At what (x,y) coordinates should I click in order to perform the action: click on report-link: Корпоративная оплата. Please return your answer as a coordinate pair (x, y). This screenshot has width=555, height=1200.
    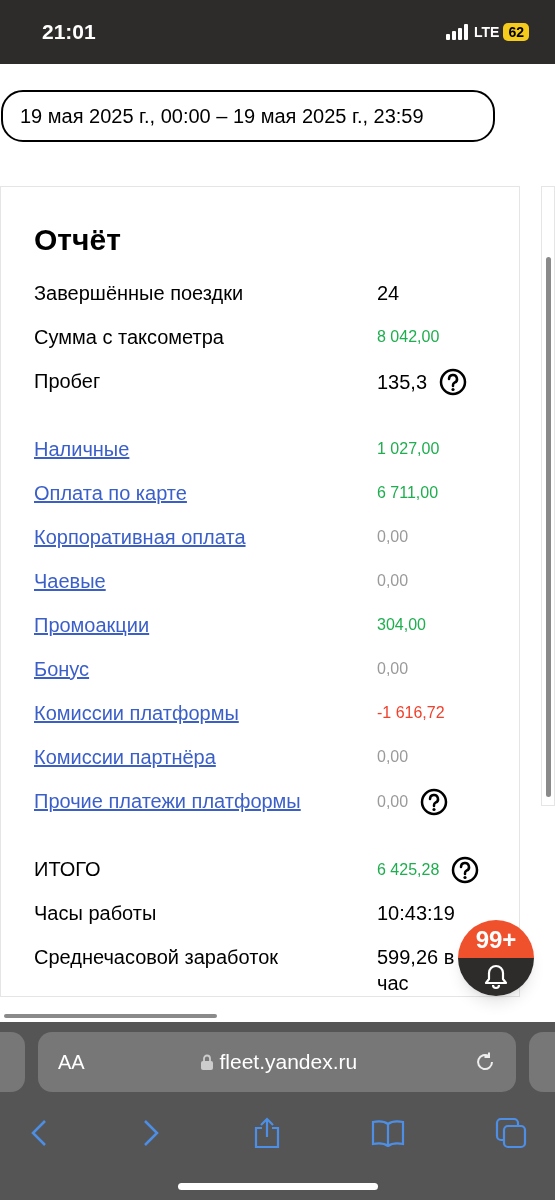
    Looking at the image, I should click on (140, 537).